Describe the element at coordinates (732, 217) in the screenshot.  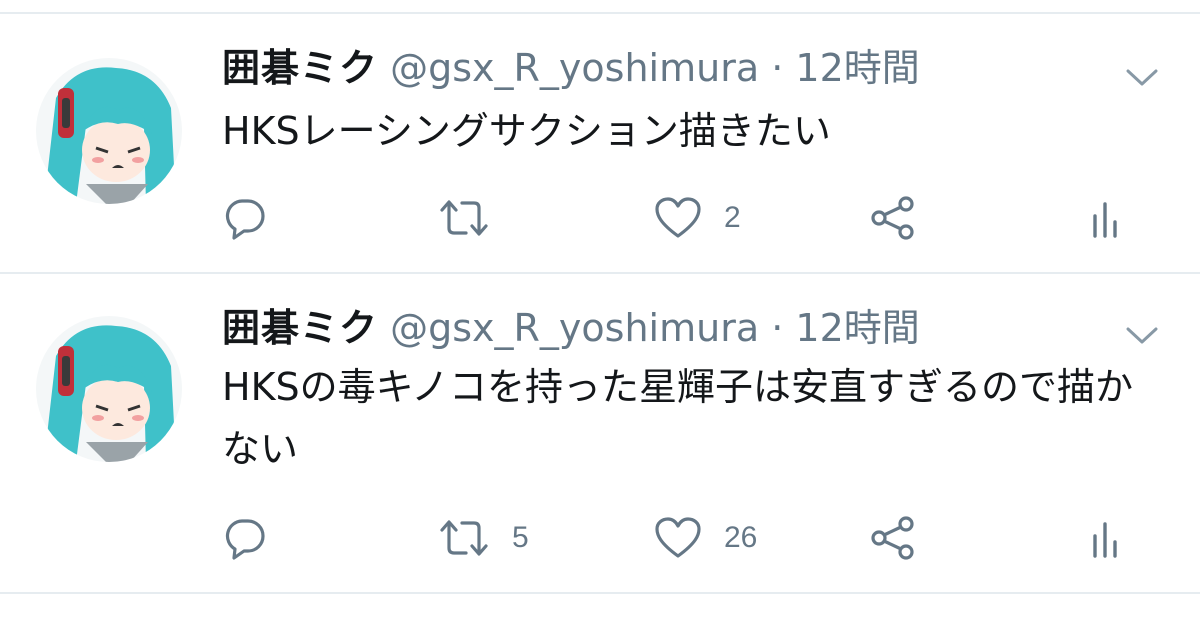
I see `like-count: 2` at that location.